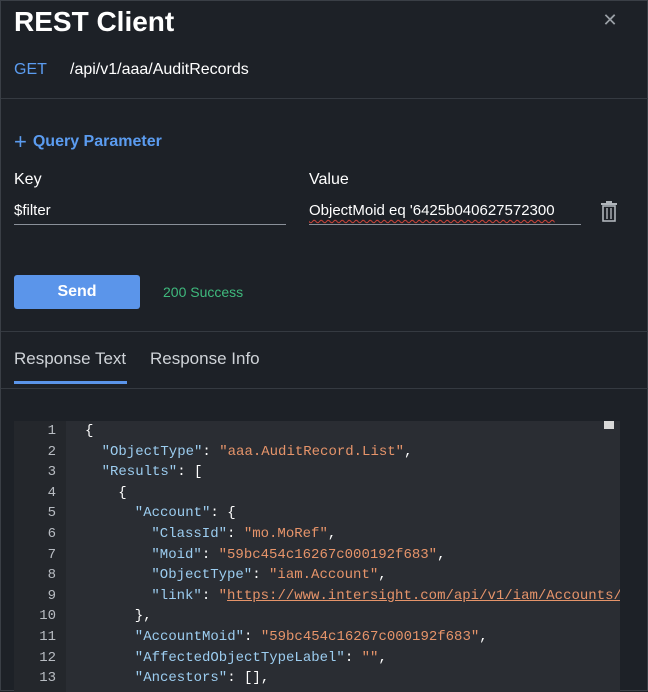  I want to click on value-input: ObjectMoid eq '6425b040627572300, so click(445, 212).